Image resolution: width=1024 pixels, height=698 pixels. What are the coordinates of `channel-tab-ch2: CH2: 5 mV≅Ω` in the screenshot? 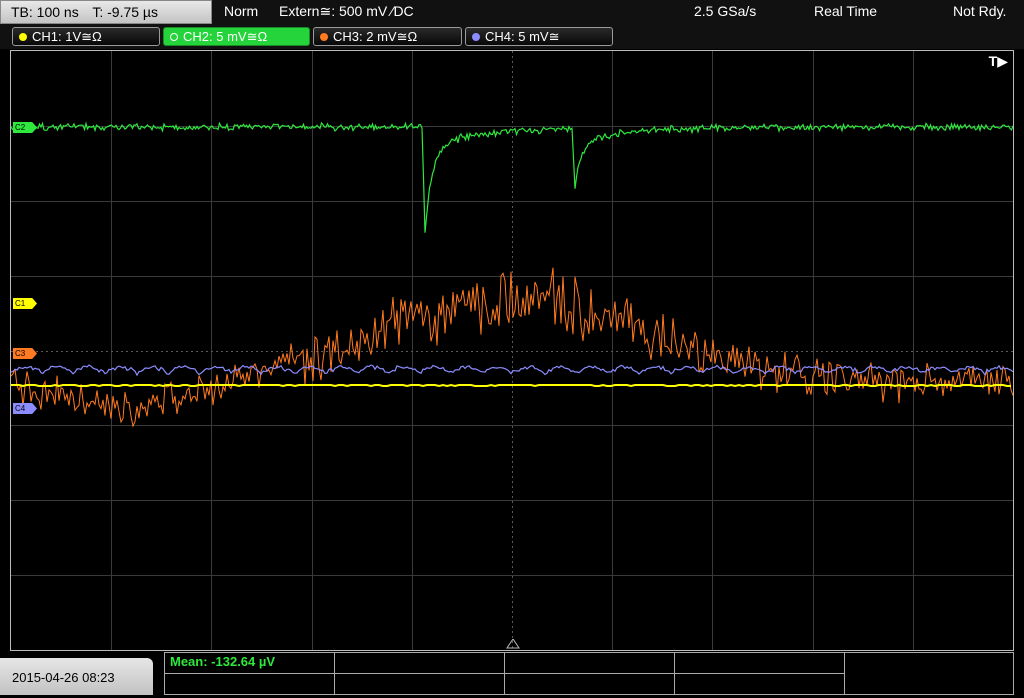 It's located at (236, 36).